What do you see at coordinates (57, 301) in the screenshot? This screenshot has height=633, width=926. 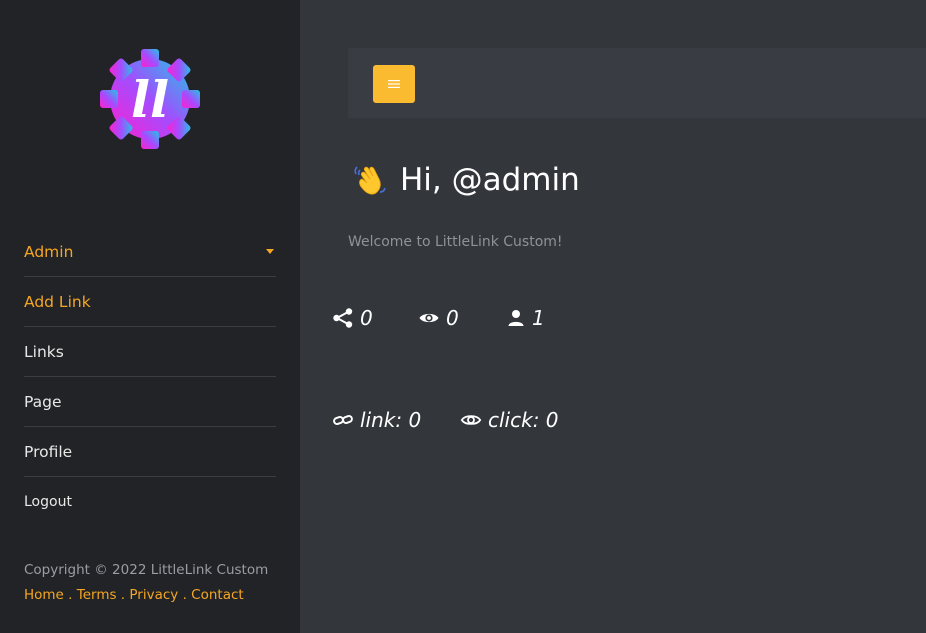 I see `sidebar-item-label: Add Link` at bounding box center [57, 301].